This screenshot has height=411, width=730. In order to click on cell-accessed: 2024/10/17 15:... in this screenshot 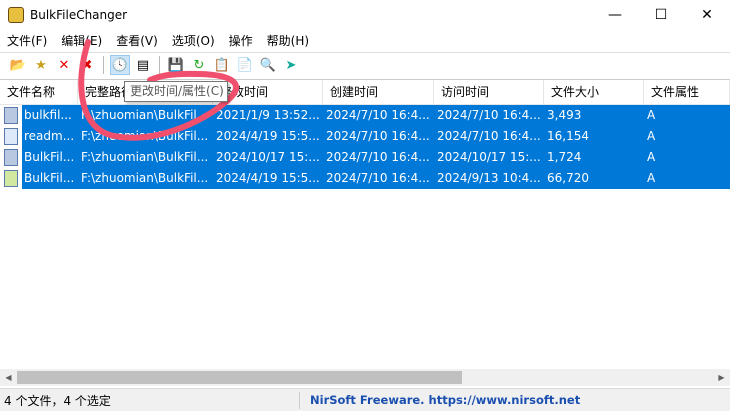, I will do `click(489, 157)`.